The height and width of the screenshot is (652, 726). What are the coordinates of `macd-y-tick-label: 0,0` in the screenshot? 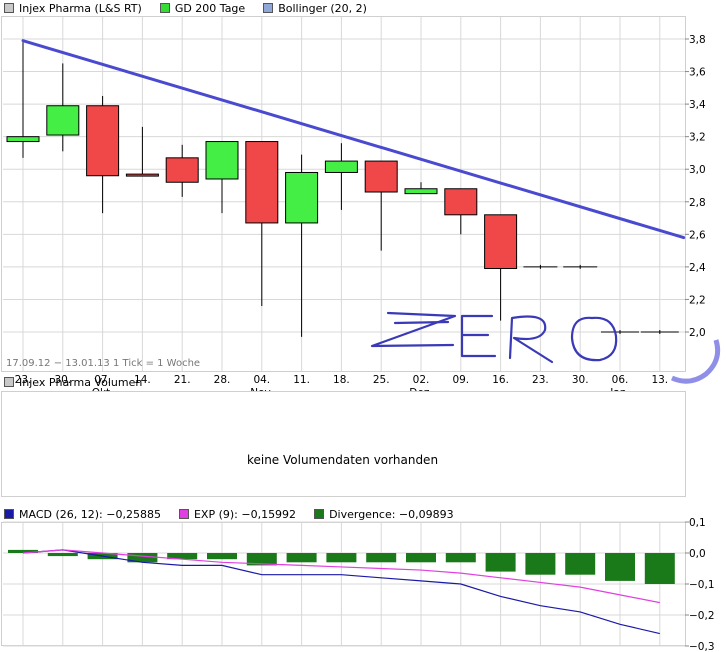 It's located at (697, 554).